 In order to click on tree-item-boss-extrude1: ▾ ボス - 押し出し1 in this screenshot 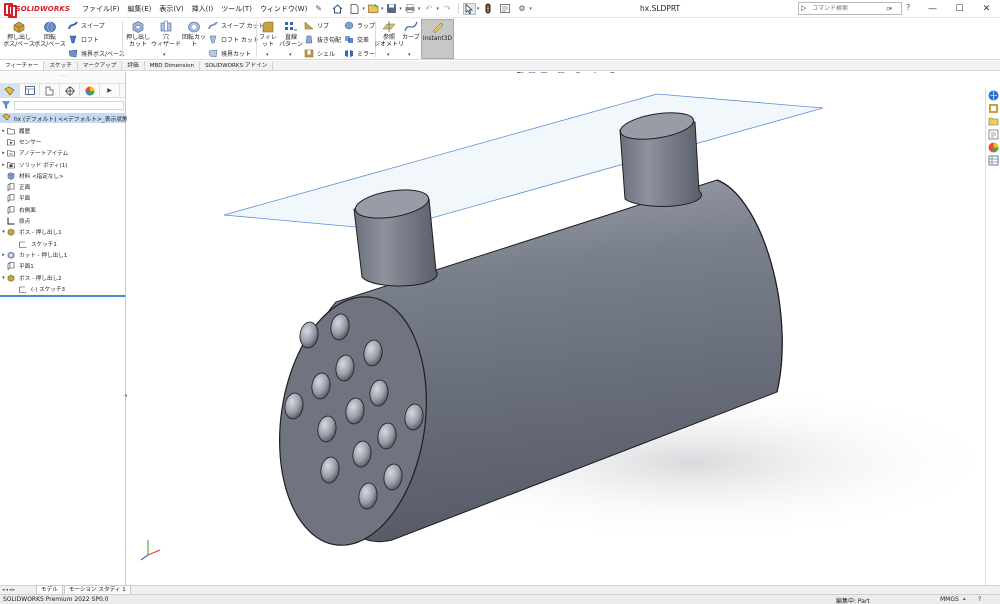, I will do `click(62, 232)`.